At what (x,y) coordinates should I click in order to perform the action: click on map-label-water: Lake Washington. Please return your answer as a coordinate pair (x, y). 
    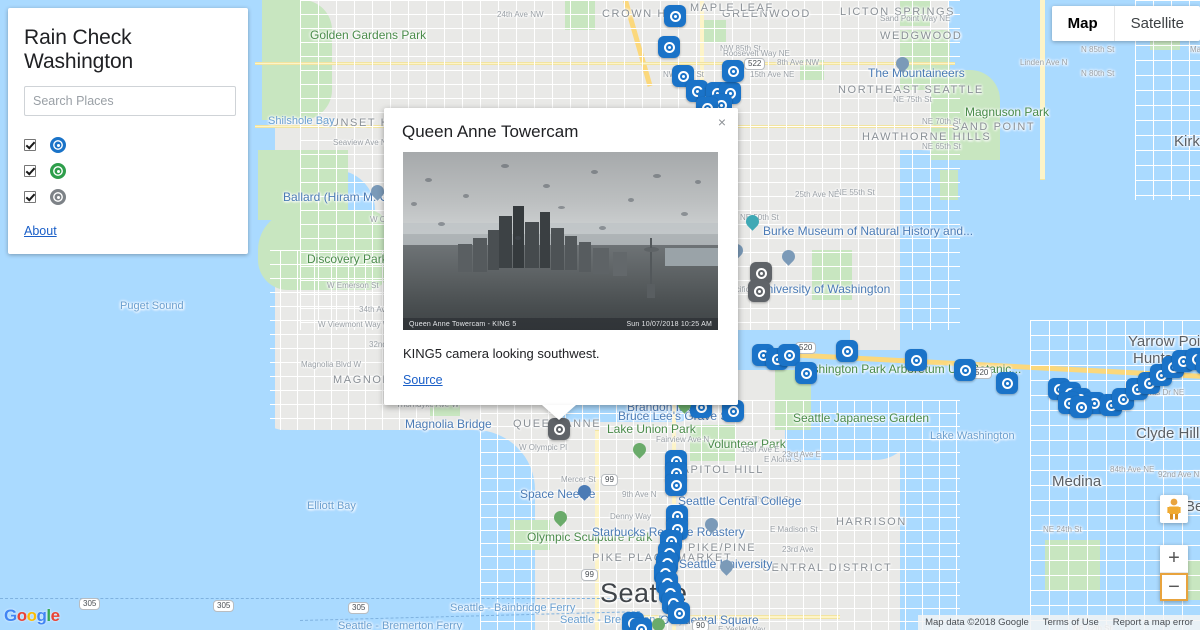
    Looking at the image, I should click on (972, 436).